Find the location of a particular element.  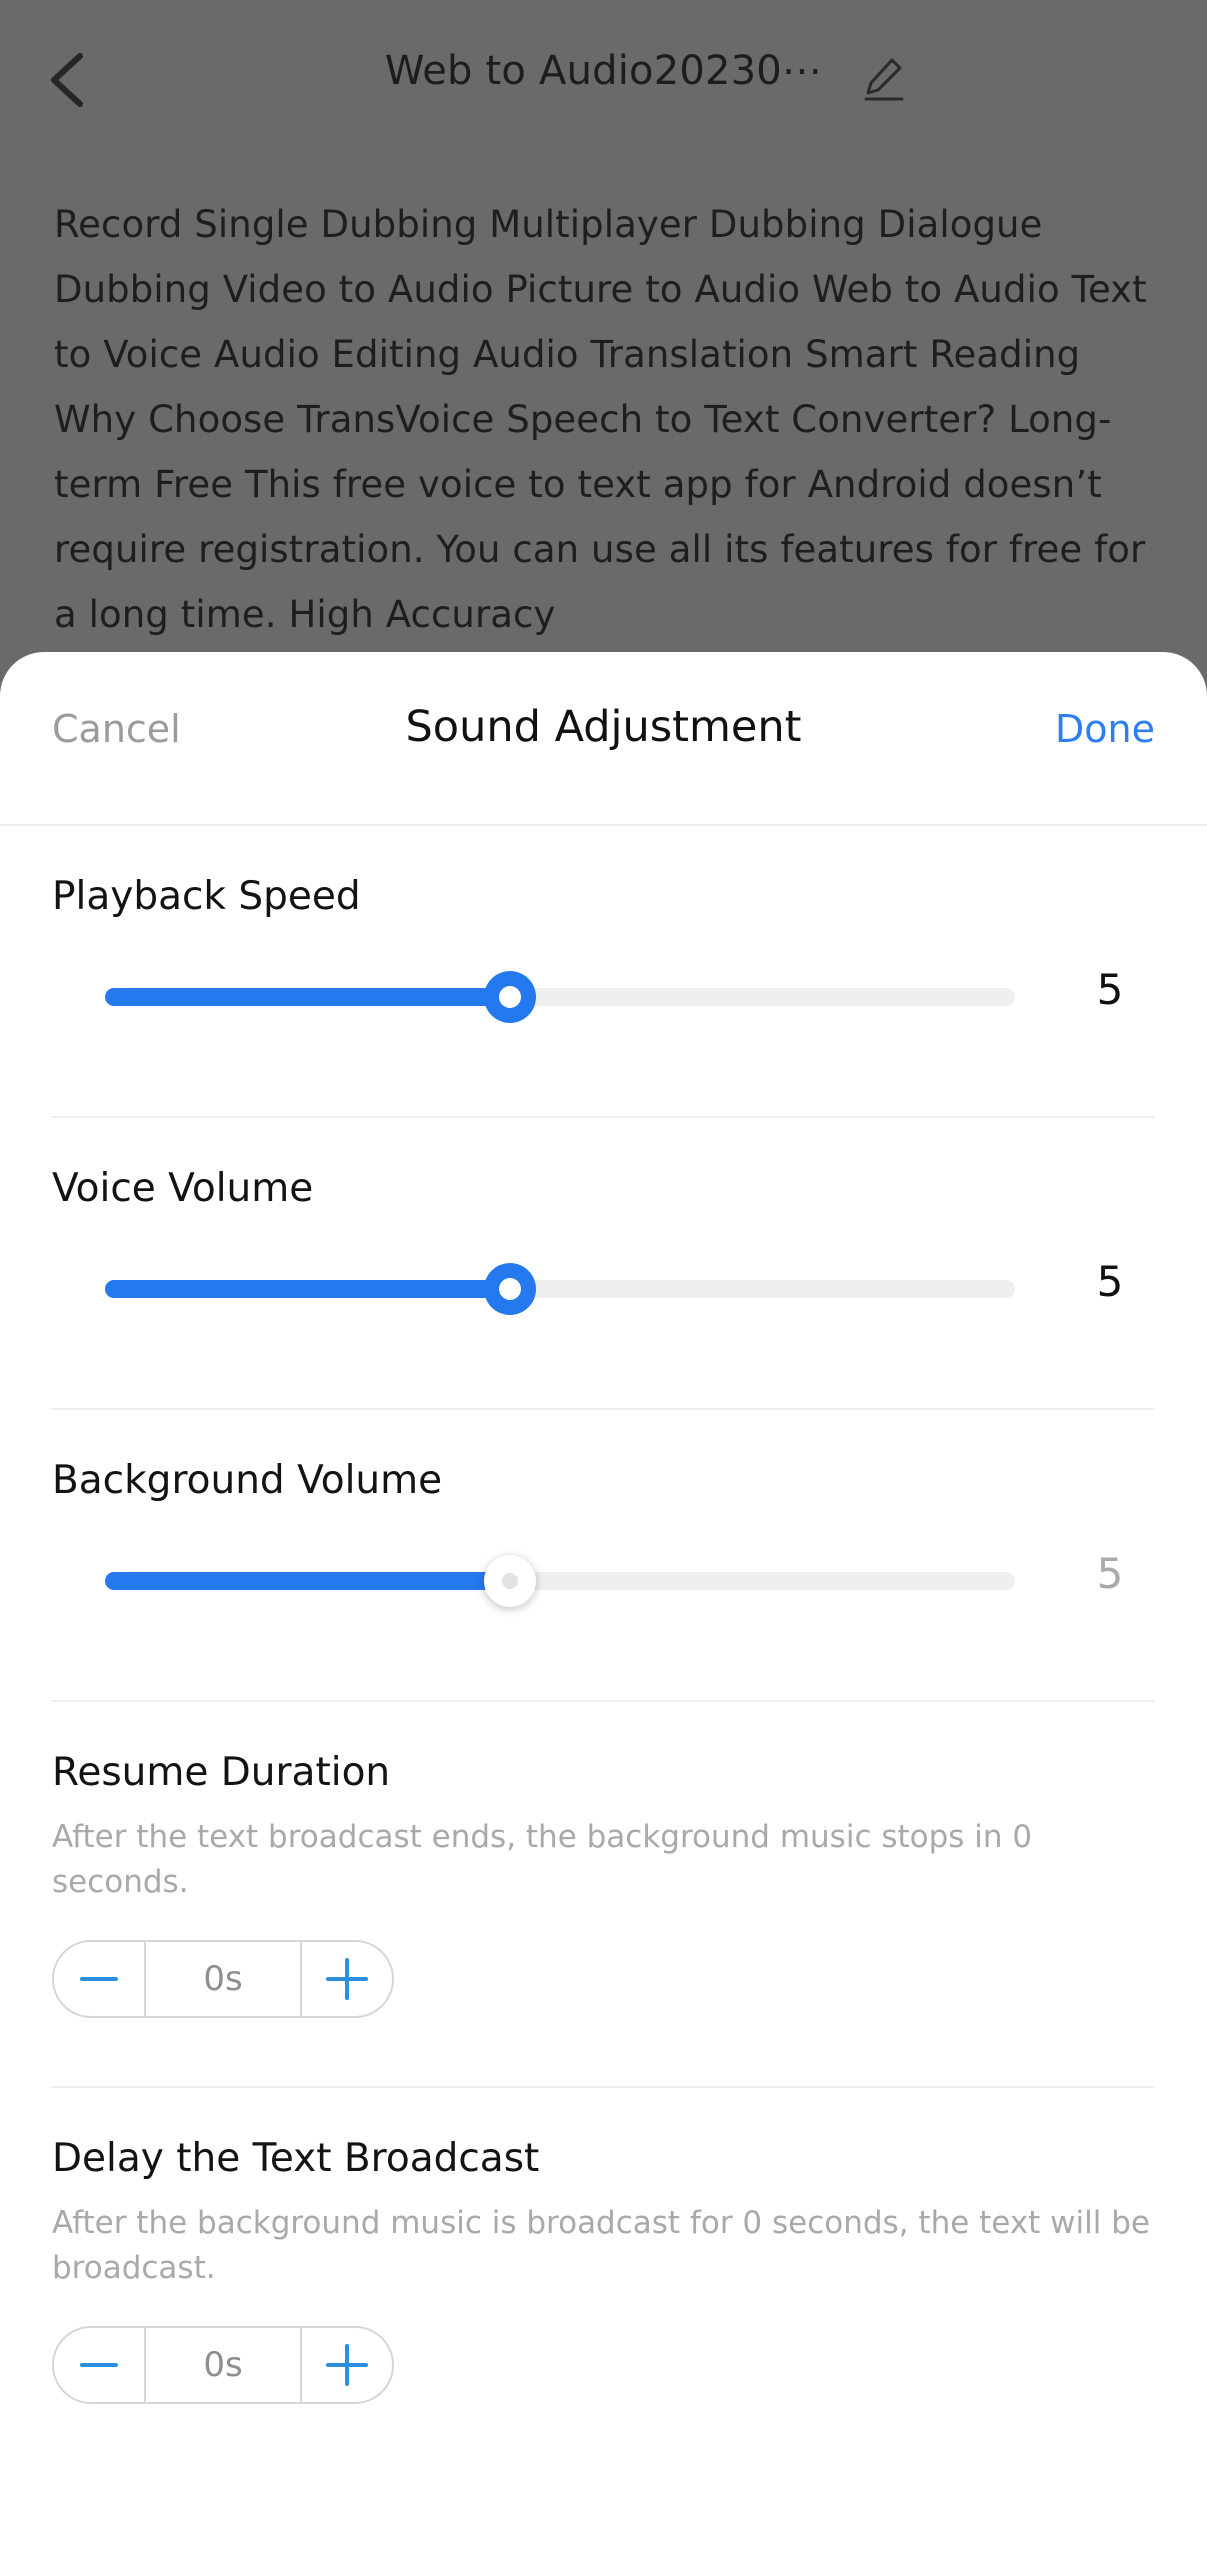

playback-speed-slider is located at coordinates (560, 997).